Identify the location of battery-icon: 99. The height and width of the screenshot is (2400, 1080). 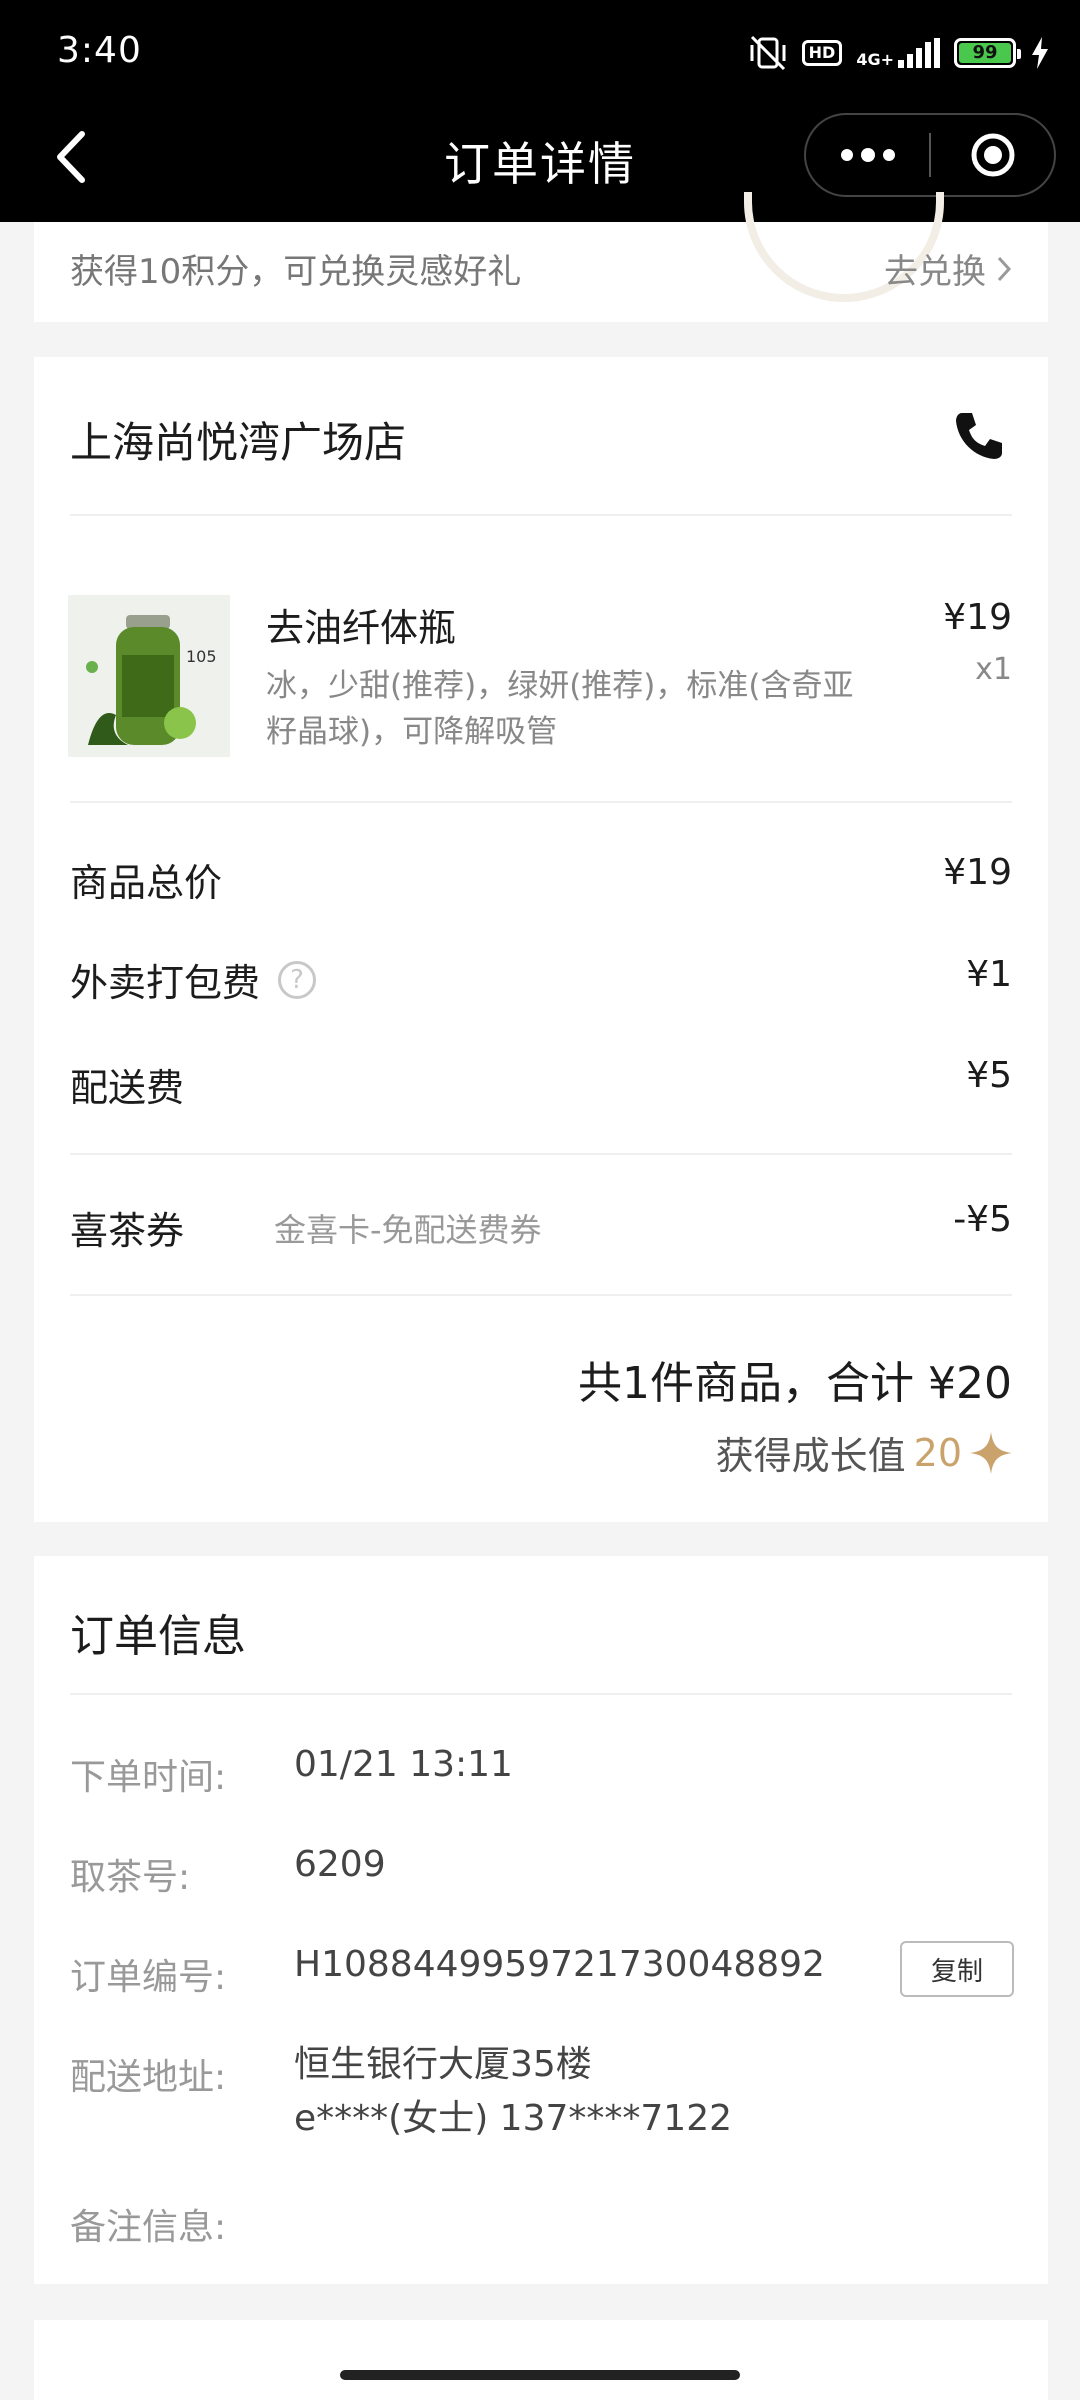
(987, 53).